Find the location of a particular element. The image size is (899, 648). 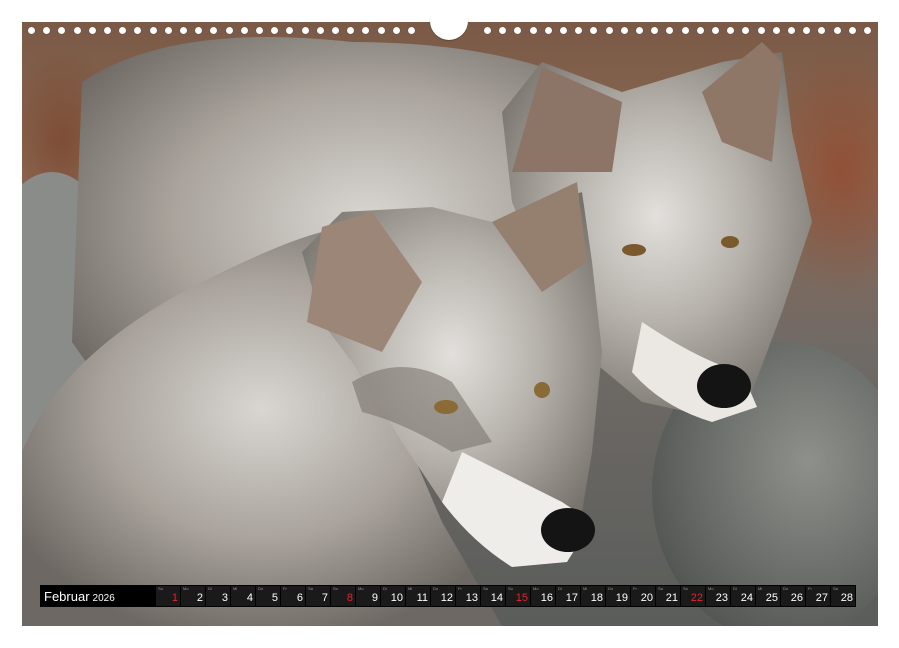

day-cell: Mo 16 is located at coordinates (543, 596).